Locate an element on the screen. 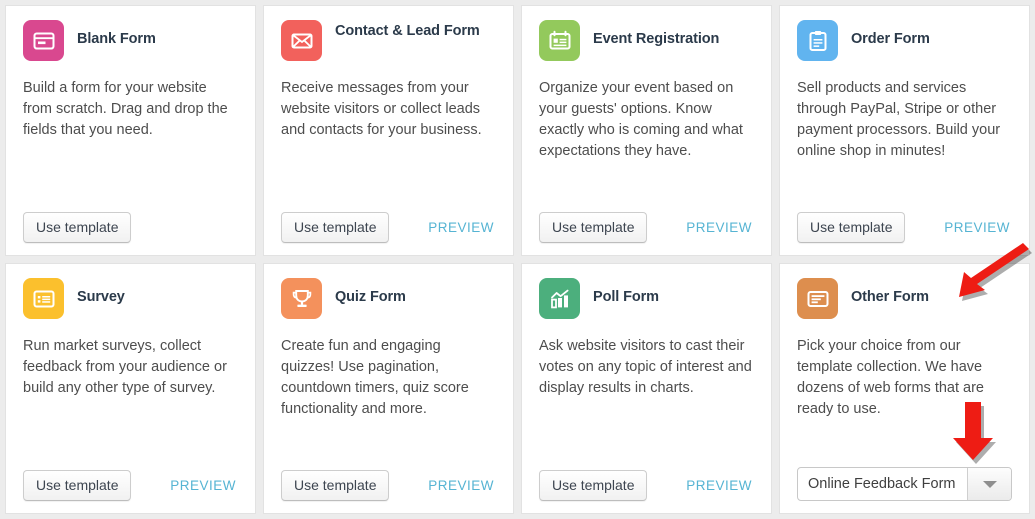 Image resolution: width=1035 pixels, height=519 pixels. template-select: Online Feedback Form is located at coordinates (904, 484).